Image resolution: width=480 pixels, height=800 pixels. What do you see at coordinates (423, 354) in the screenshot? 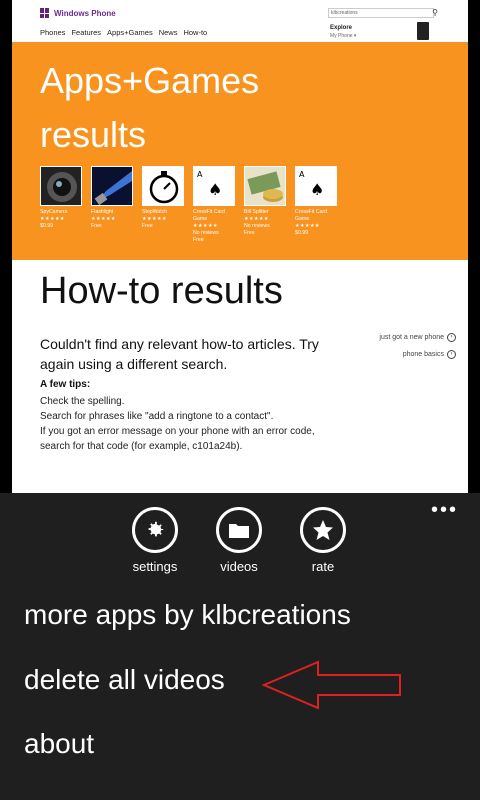
I see `side-link-label: phone basics` at bounding box center [423, 354].